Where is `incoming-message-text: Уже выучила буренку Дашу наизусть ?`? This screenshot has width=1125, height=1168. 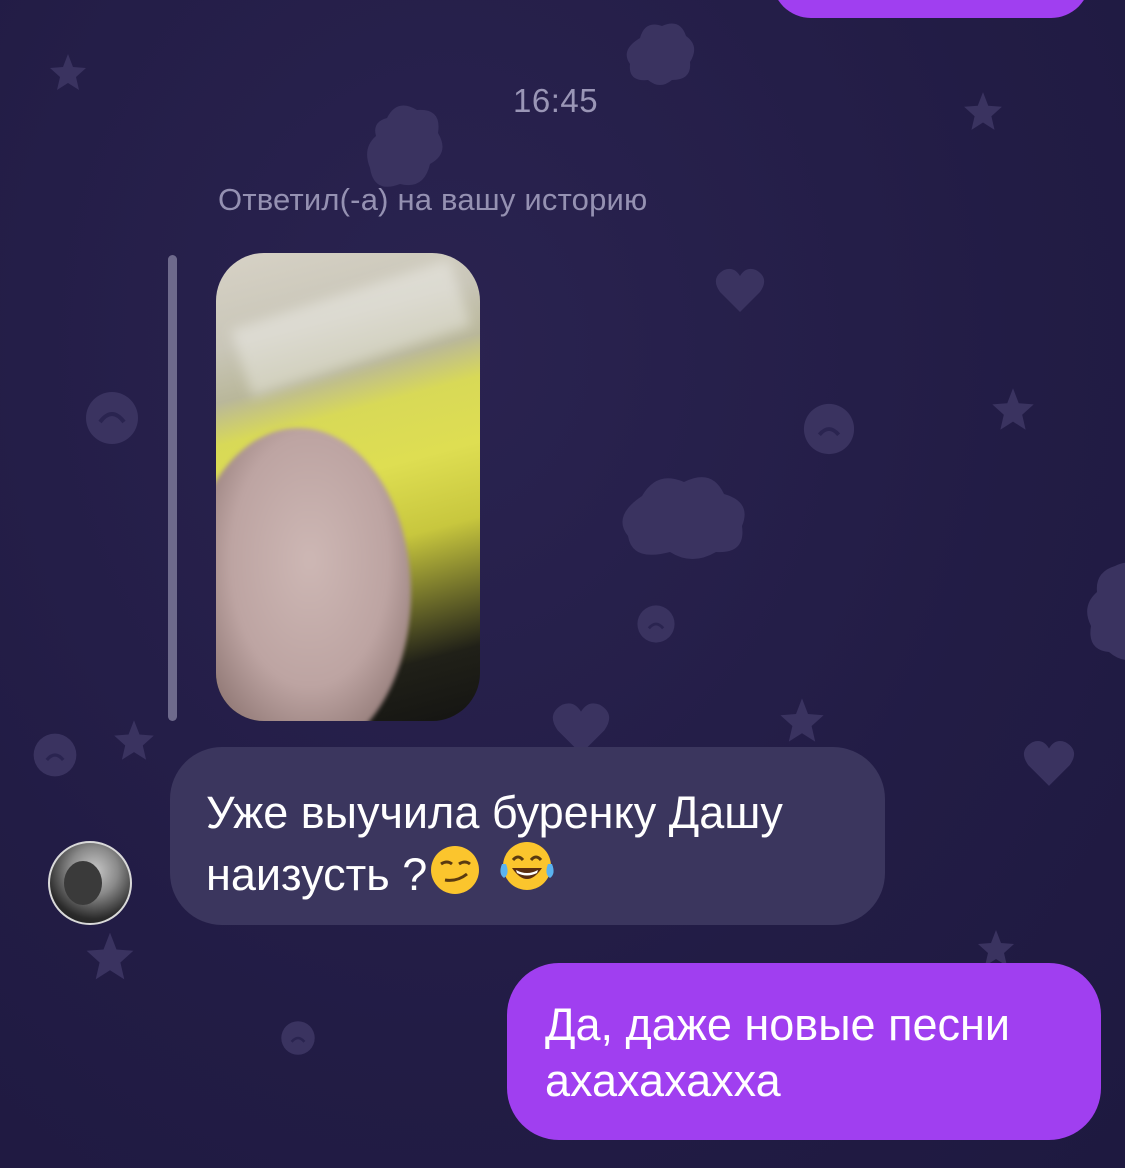
incoming-message-text: Уже выучила буренку Дашу наизусть ? is located at coordinates (494, 843).